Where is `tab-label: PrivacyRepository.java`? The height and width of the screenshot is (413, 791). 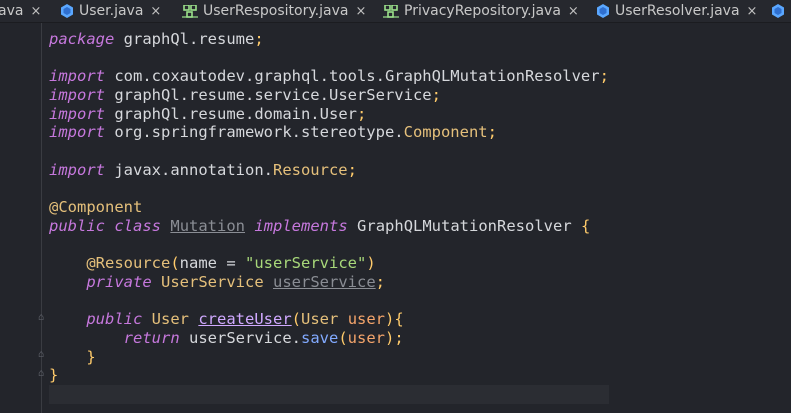
tab-label: PrivacyRepository.java is located at coordinates (482, 11).